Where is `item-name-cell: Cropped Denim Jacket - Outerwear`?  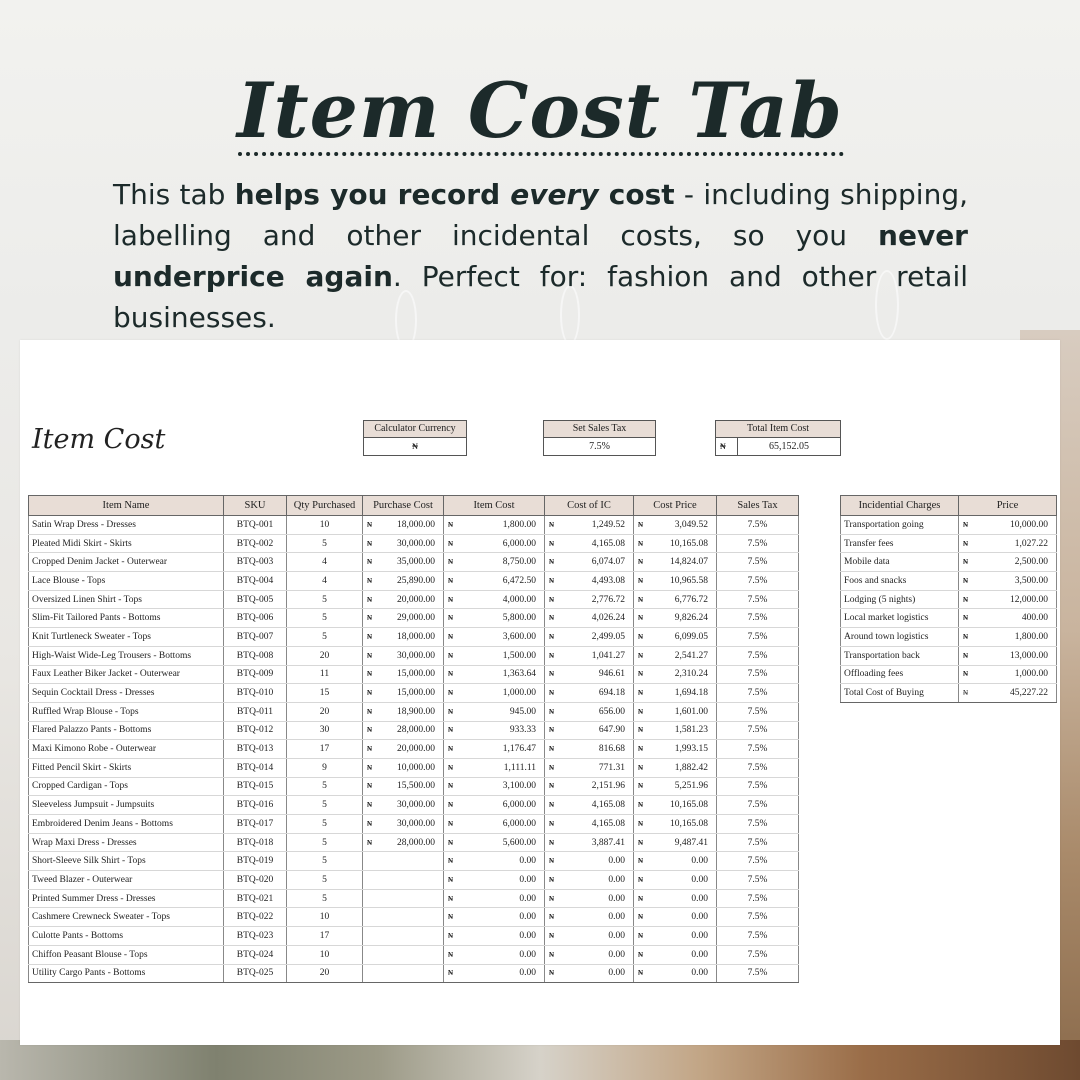 item-name-cell: Cropped Denim Jacket - Outerwear is located at coordinates (126, 562).